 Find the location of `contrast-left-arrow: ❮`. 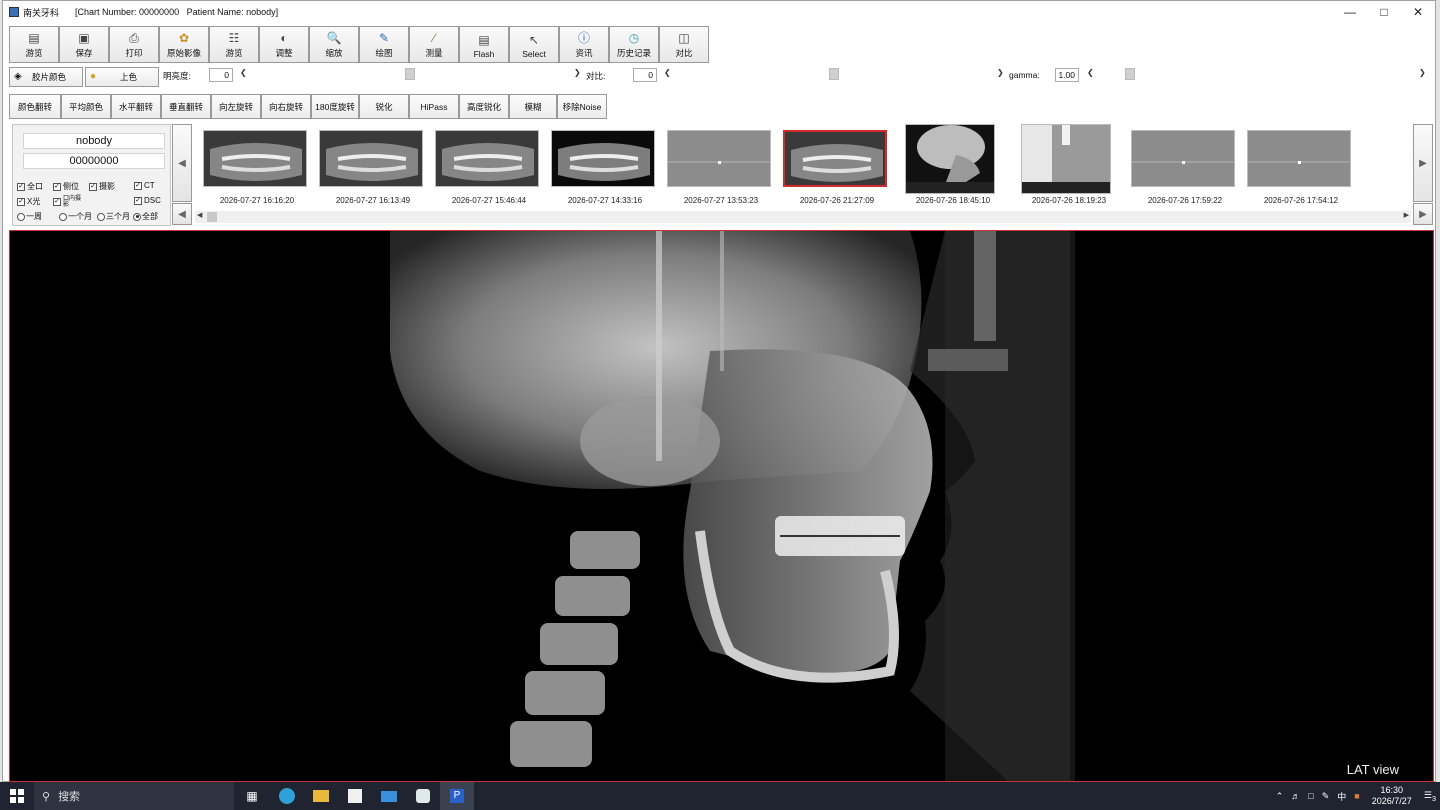

contrast-left-arrow: ❮ is located at coordinates (667, 72).